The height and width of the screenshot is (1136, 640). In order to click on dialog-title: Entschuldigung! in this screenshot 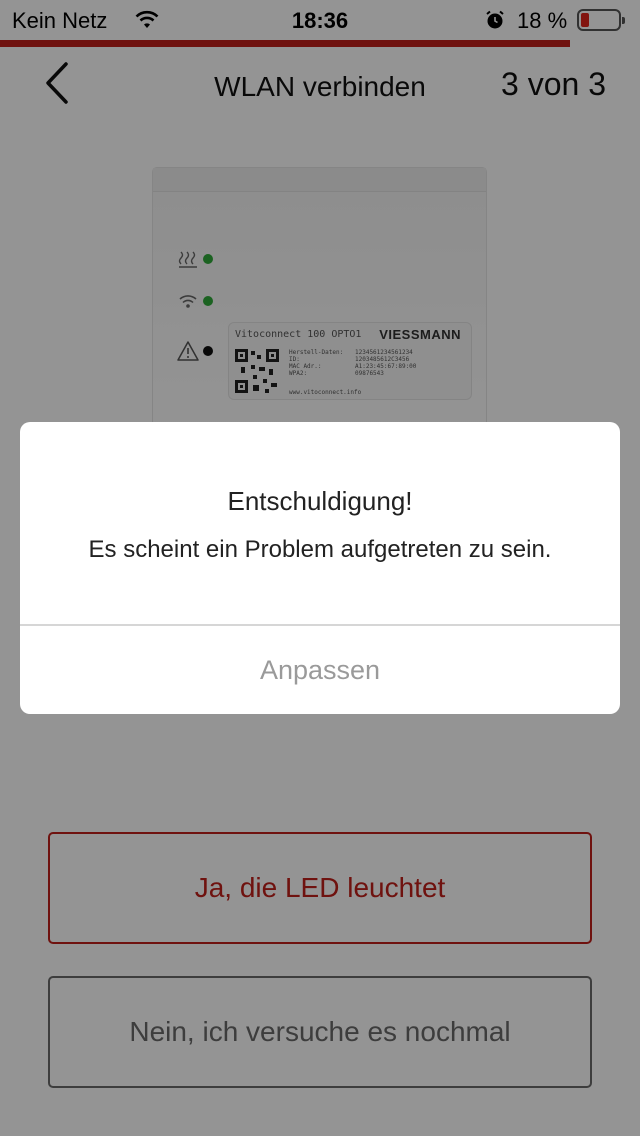, I will do `click(320, 501)`.